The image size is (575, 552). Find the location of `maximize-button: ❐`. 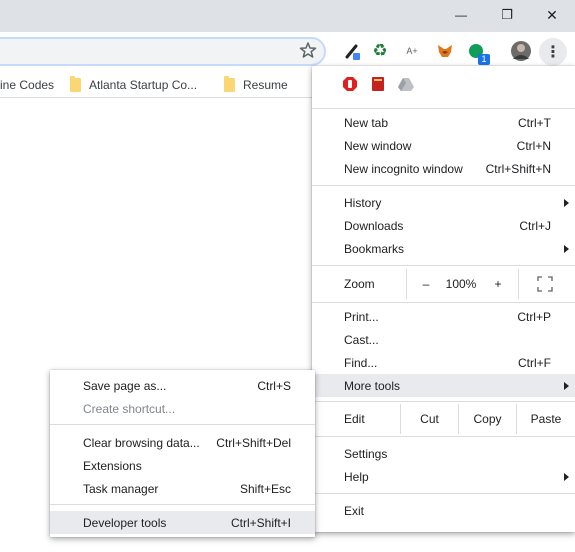

maximize-button: ❐ is located at coordinates (507, 15).